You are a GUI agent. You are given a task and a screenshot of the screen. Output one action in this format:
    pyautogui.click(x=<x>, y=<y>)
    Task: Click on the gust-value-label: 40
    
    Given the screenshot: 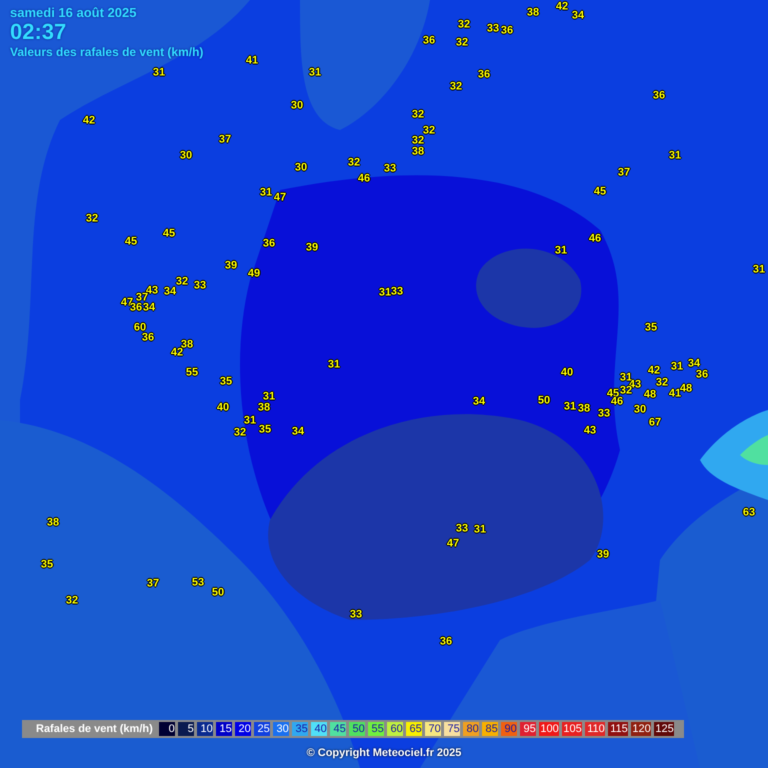 What is the action you would take?
    pyautogui.click(x=223, y=408)
    